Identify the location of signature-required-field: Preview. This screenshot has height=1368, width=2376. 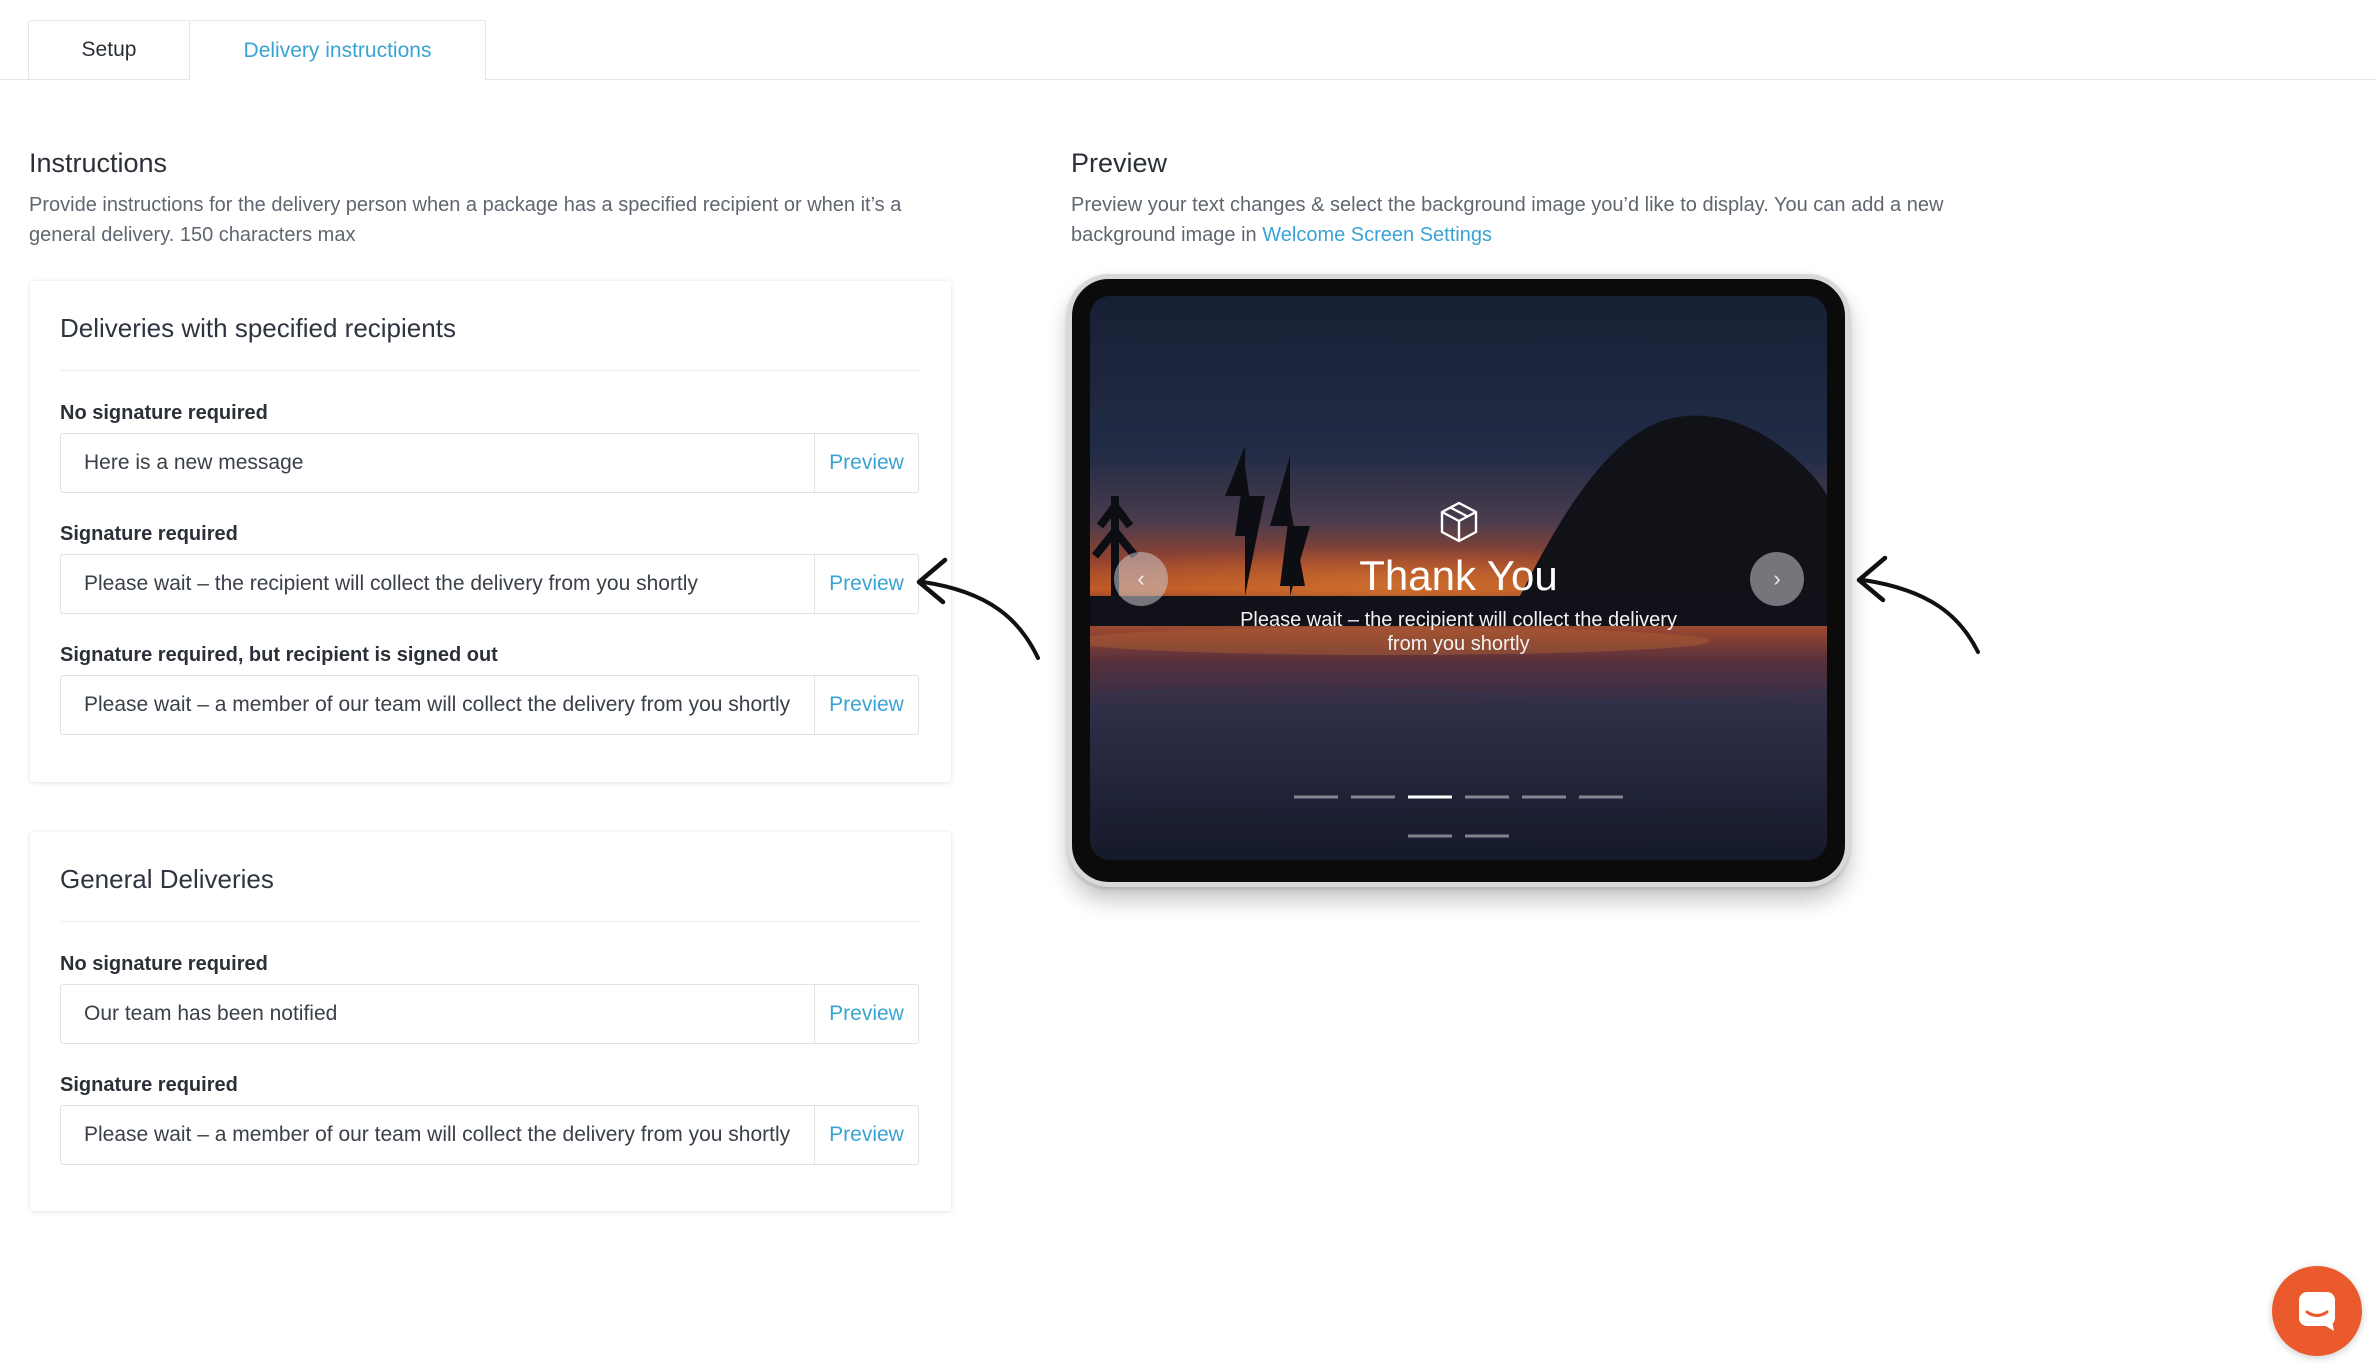
(489, 584).